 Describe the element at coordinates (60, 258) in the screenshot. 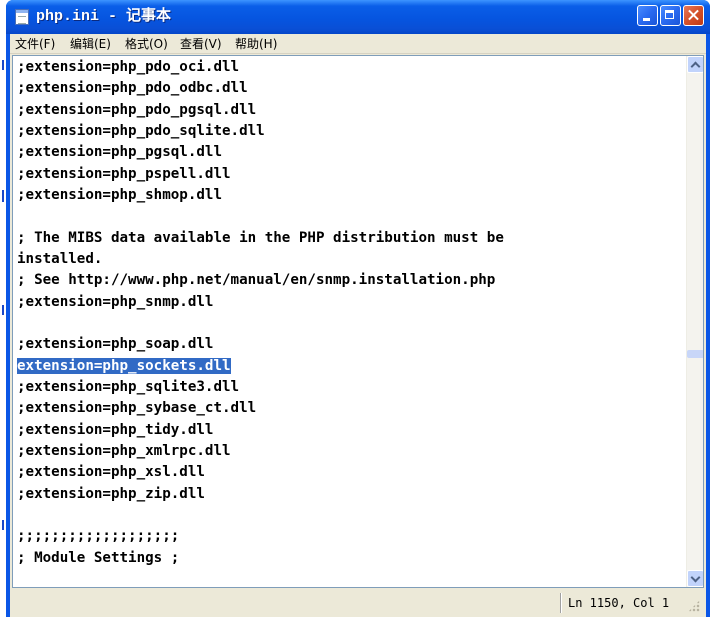

I see `line-text: installed.` at that location.